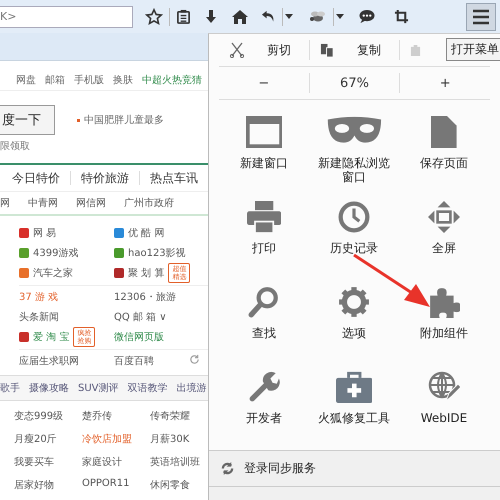 The width and height of the screenshot is (500, 500). I want to click on hot-link: 月瘦20斤, so click(48, 439).